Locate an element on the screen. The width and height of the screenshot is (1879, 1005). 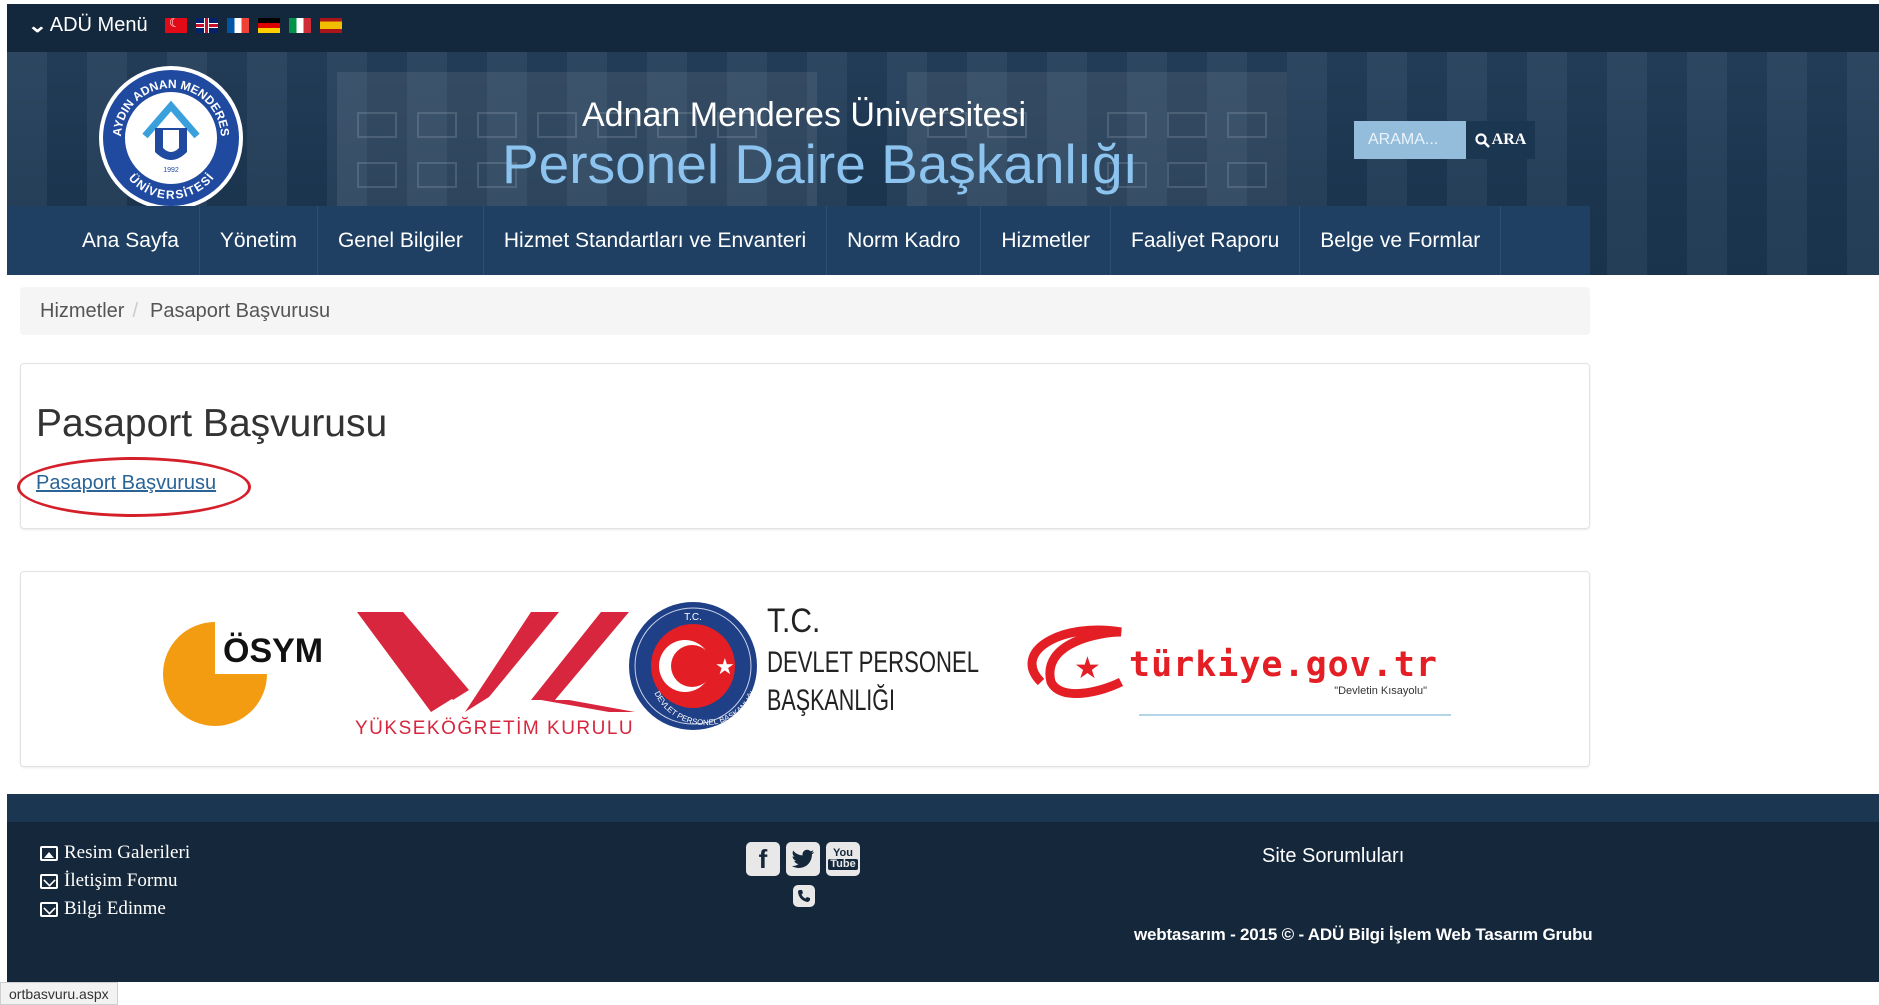
breadcrumb-hizmetler: Hizmetler is located at coordinates (82, 311).